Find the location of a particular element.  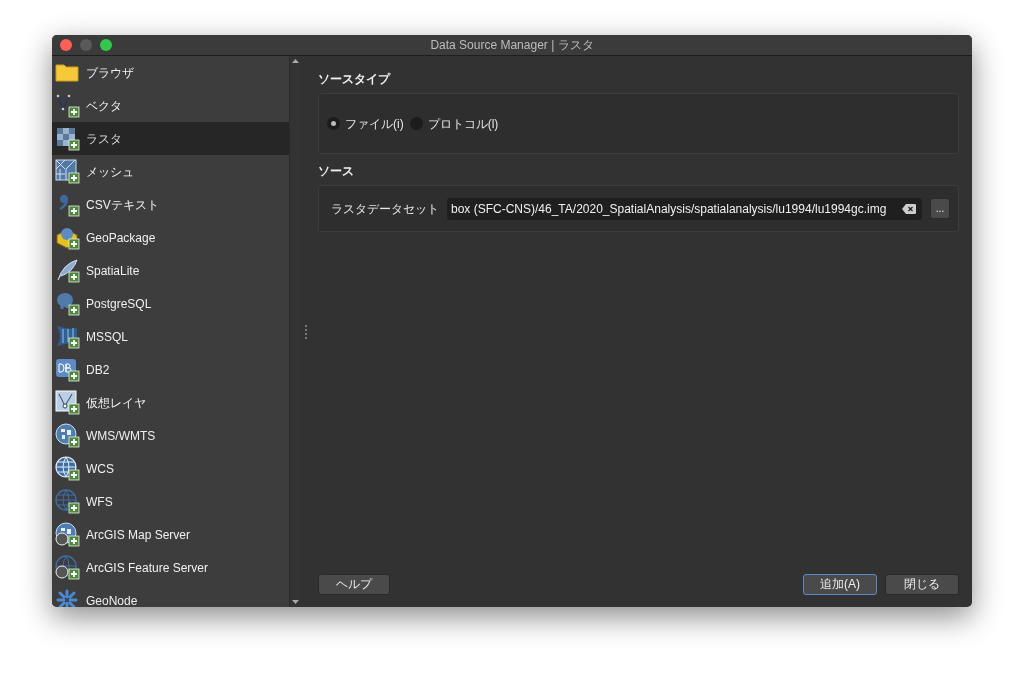

sidebar-item: WMS/WMTS is located at coordinates (170, 435).